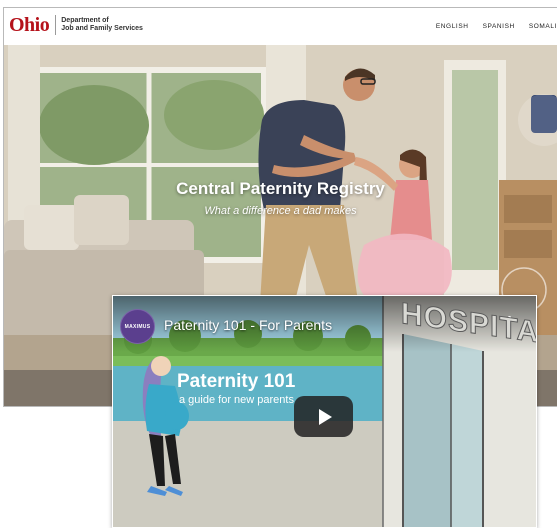  What do you see at coordinates (29, 25) in the screenshot?
I see `logo-wordmark: Ohio` at bounding box center [29, 25].